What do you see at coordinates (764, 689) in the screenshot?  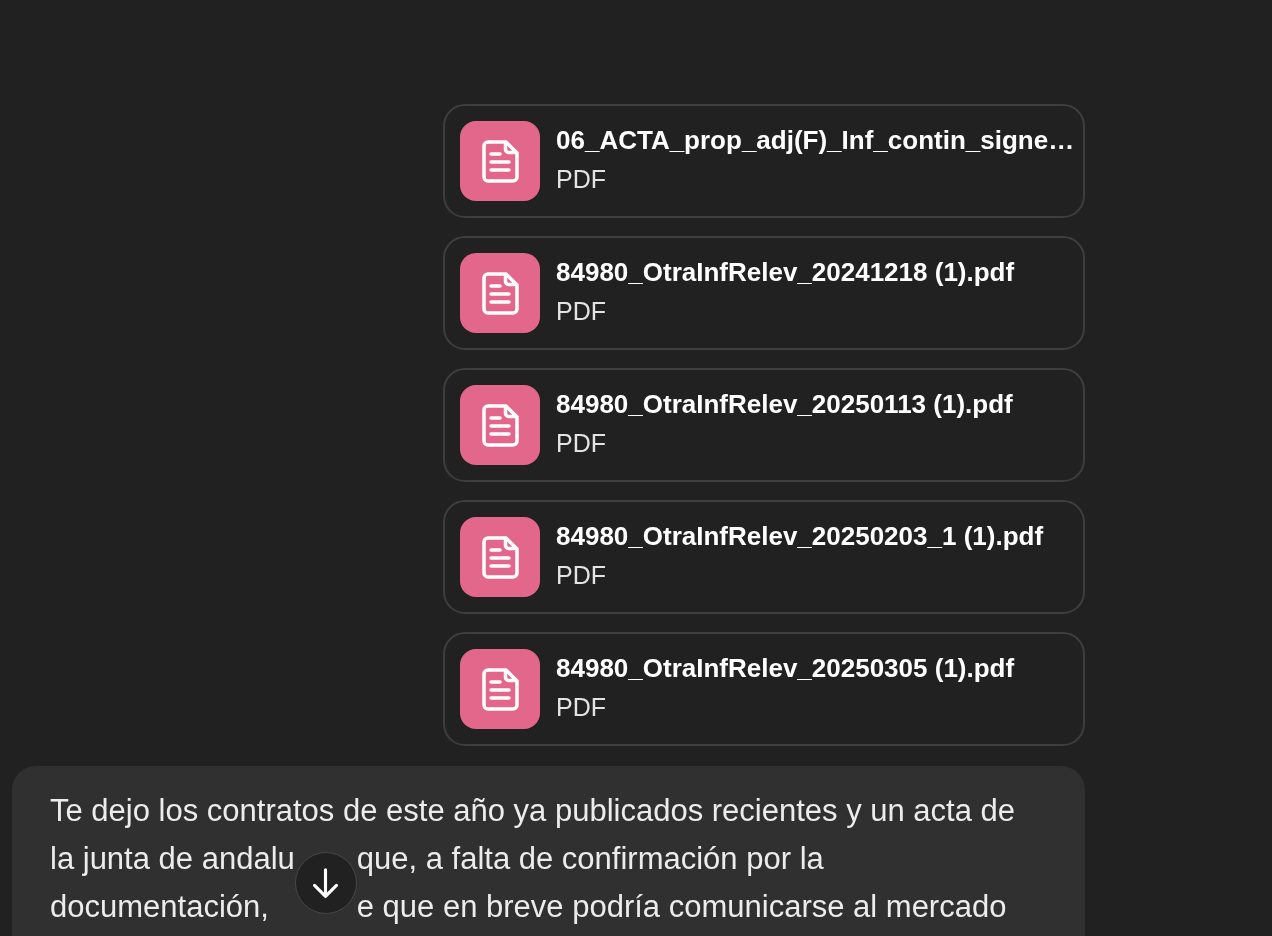 I see `file-attachment-card: 84980_OtraInfRelev_20250305 (1).pdf PDF` at bounding box center [764, 689].